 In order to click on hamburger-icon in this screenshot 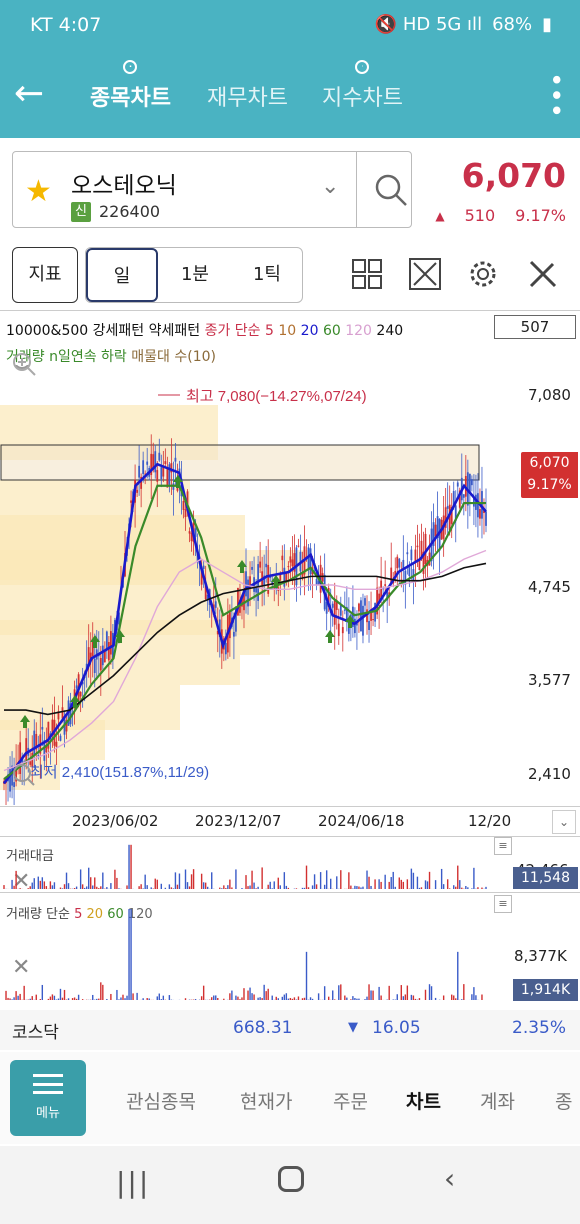, I will do `click(48, 1084)`.